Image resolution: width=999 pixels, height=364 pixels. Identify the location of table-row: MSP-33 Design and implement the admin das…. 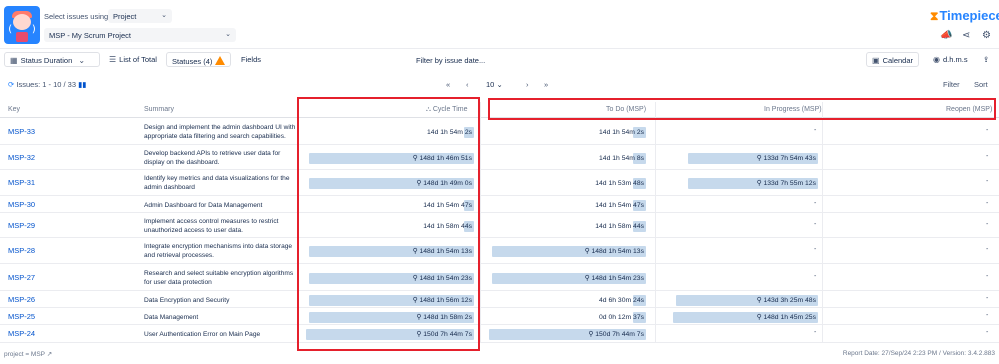
(499, 131).